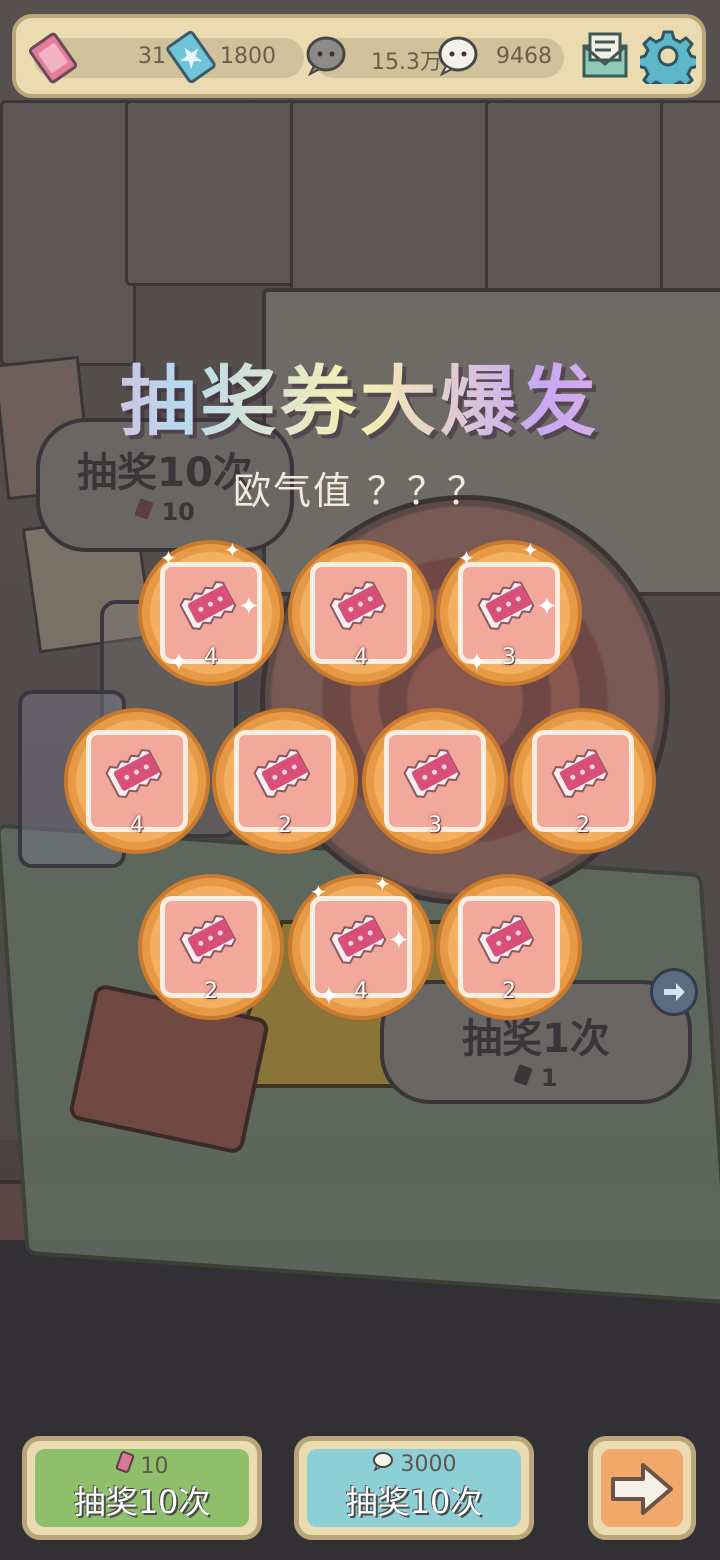 This screenshot has height=1560, width=720. I want to click on arrow-right-icon, so click(642, 1489).